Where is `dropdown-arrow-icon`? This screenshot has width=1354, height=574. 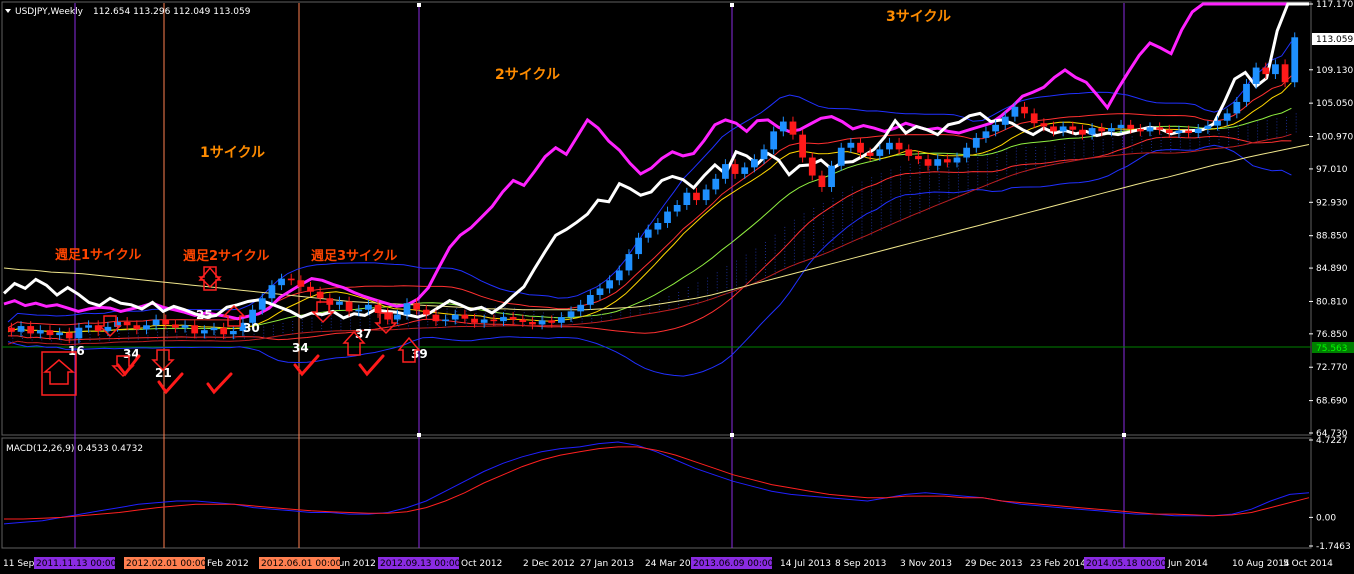 dropdown-arrow-icon is located at coordinates (8, 11).